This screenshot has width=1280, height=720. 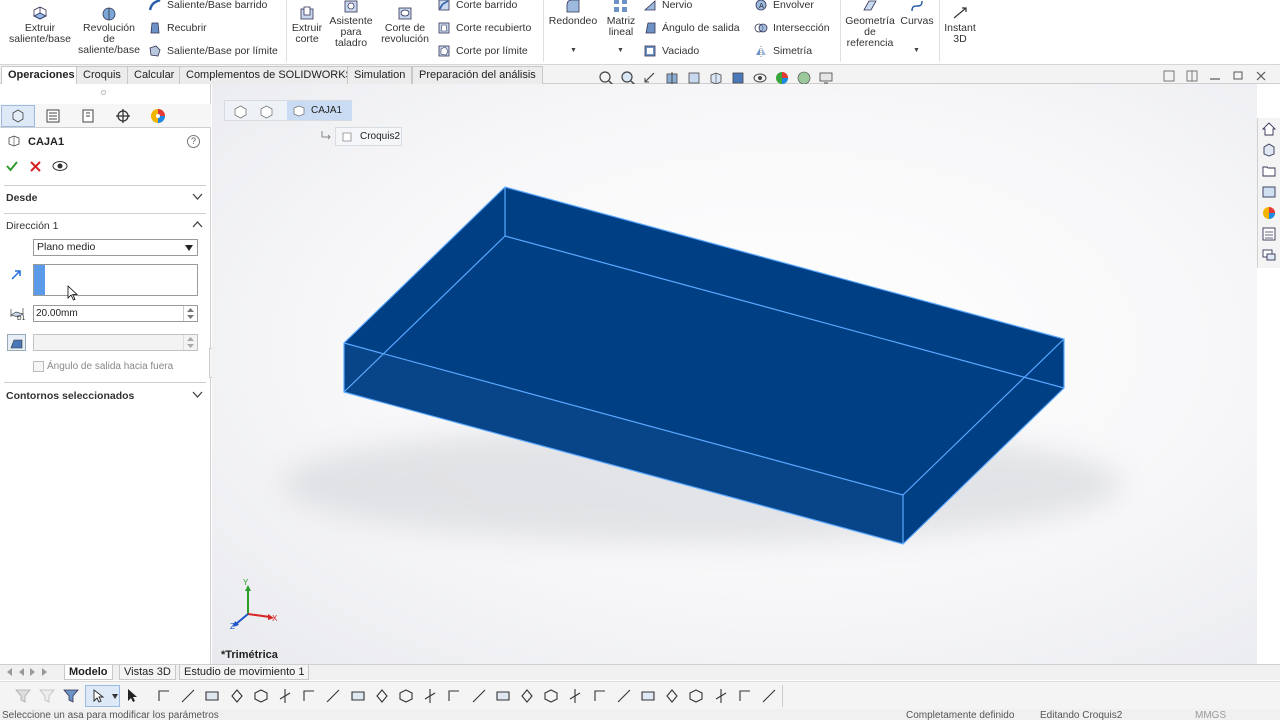 I want to click on filter-sketch-point-icon, so click(x=527, y=696).